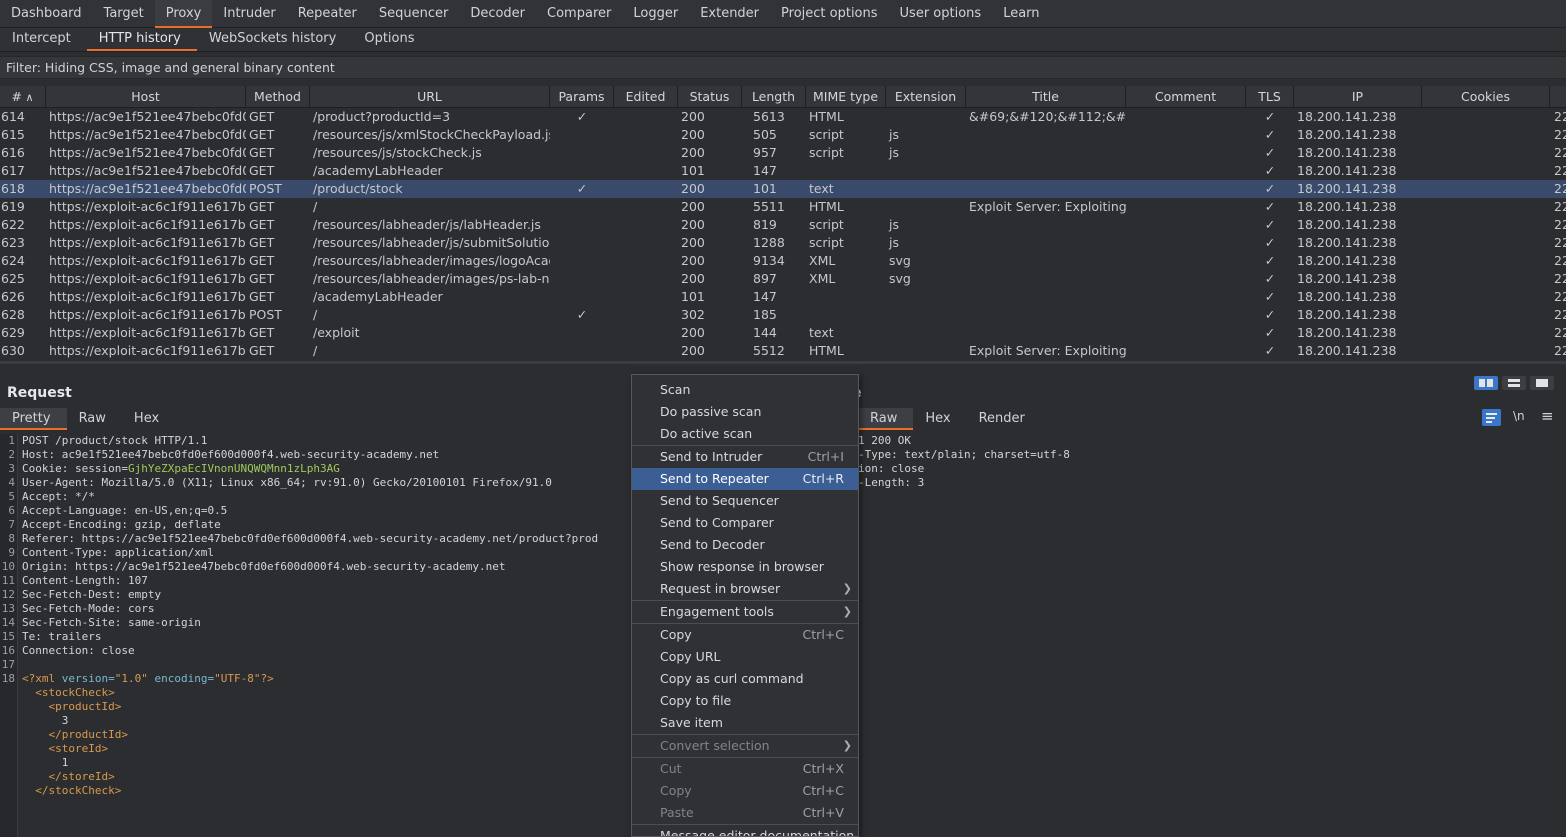 The height and width of the screenshot is (837, 1566). Describe the element at coordinates (745, 412) in the screenshot. I see `menu-item-do-passive-scan: Do passive scan` at that location.